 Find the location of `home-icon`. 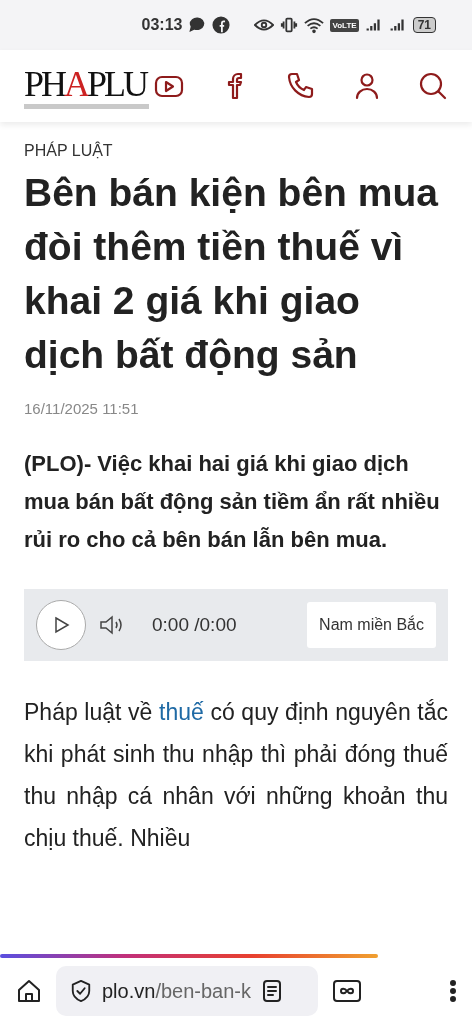

home-icon is located at coordinates (29, 991).